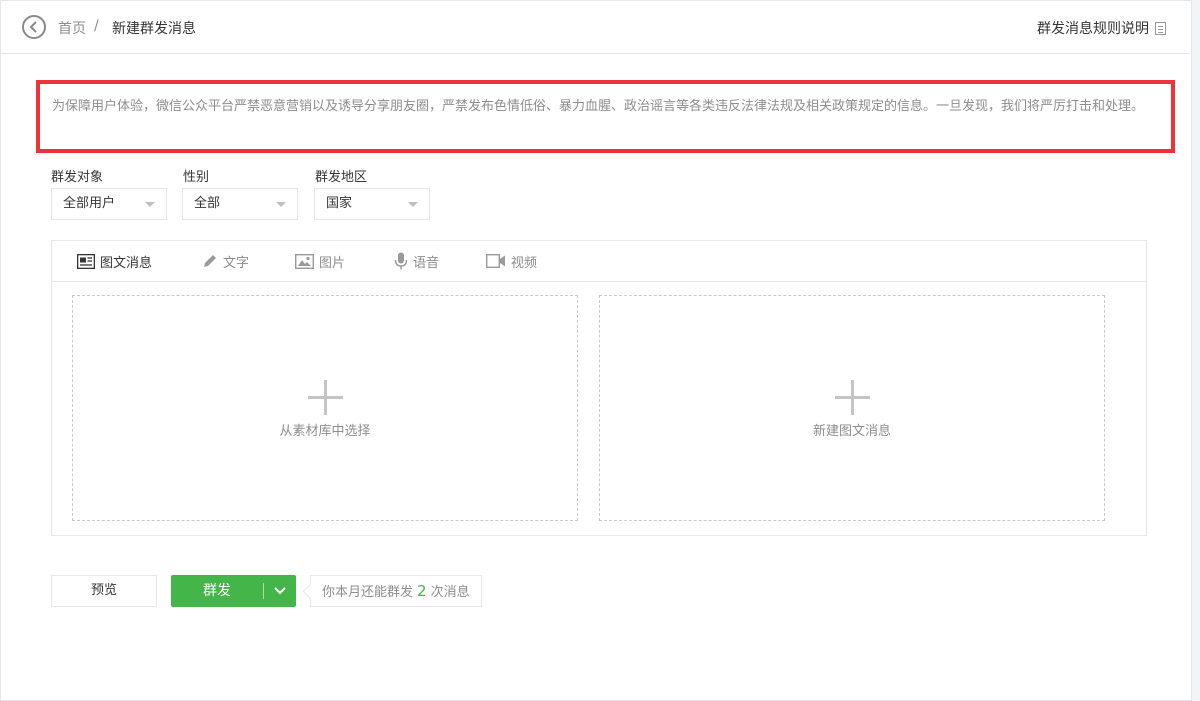 Image resolution: width=1200 pixels, height=701 pixels. I want to click on region-select-value: 国家, so click(339, 203).